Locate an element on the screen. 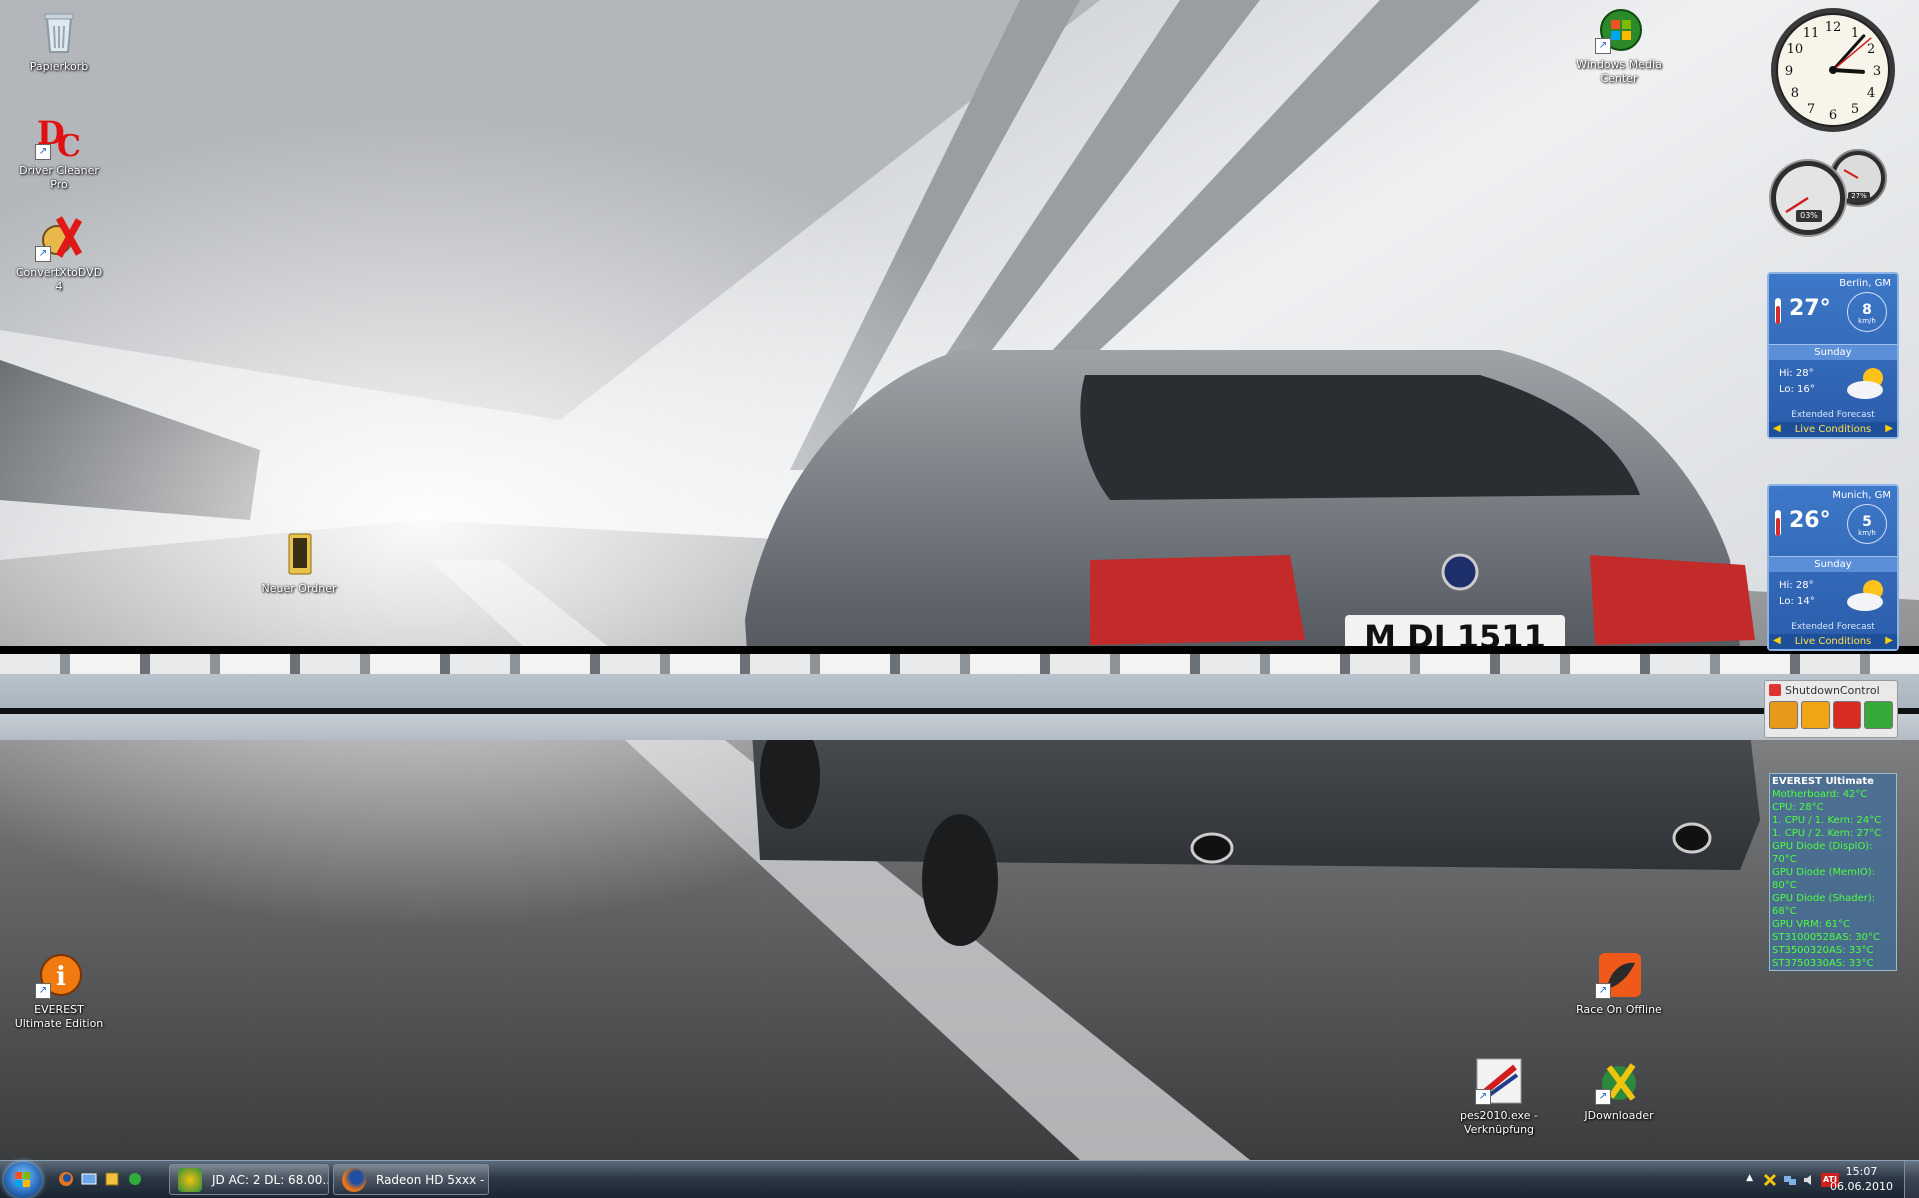 The image size is (1919, 1198). clock-number: 12 is located at coordinates (1833, 27).